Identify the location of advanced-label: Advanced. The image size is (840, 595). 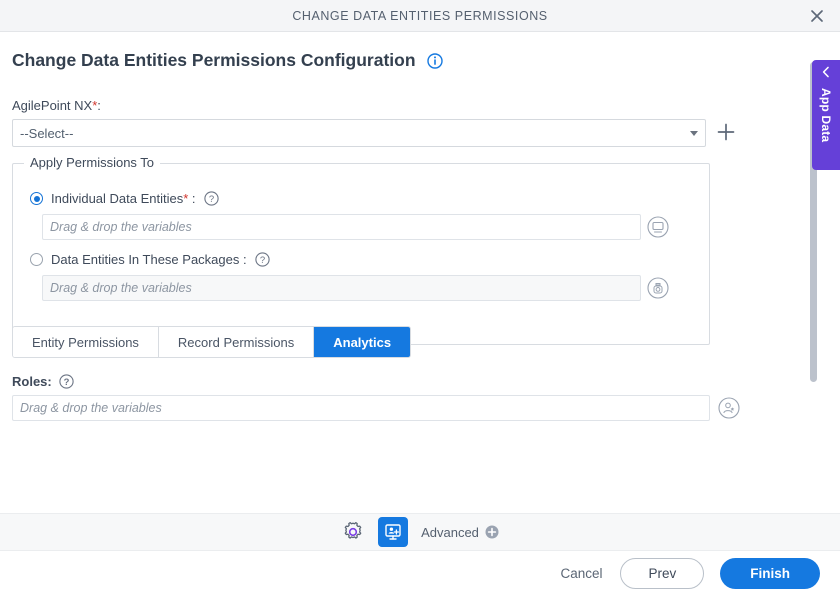
(450, 532).